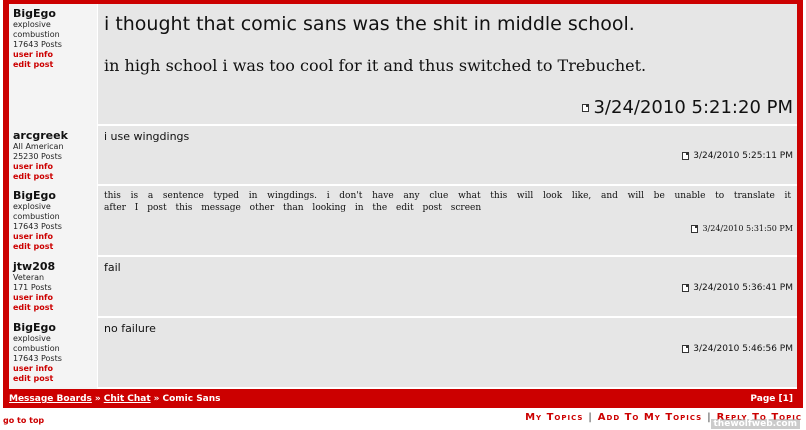  Describe the element at coordinates (693, 107) in the screenshot. I see `timestamp-text: 3/24/2010 5:21:20 PM` at that location.